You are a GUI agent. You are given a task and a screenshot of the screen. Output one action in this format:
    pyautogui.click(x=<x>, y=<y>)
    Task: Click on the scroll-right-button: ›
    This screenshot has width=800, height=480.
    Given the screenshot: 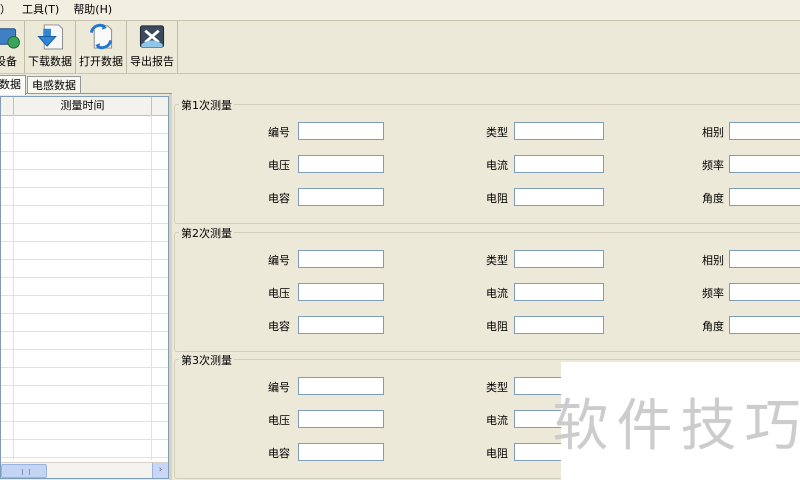 What is the action you would take?
    pyautogui.click(x=160, y=470)
    